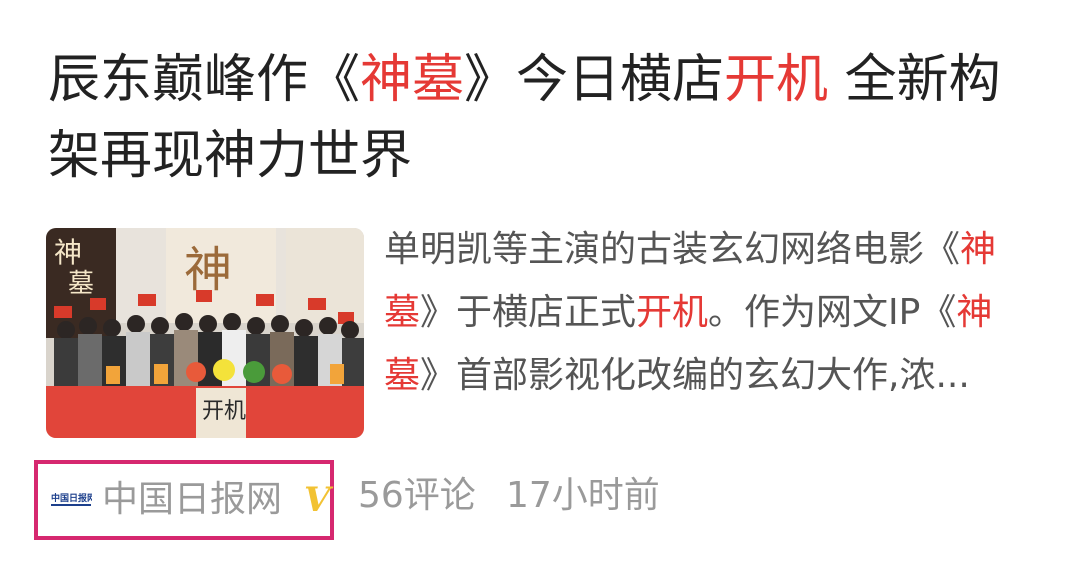  I want to click on thumbnail-image: 神 墓 神 开机, so click(205, 333).